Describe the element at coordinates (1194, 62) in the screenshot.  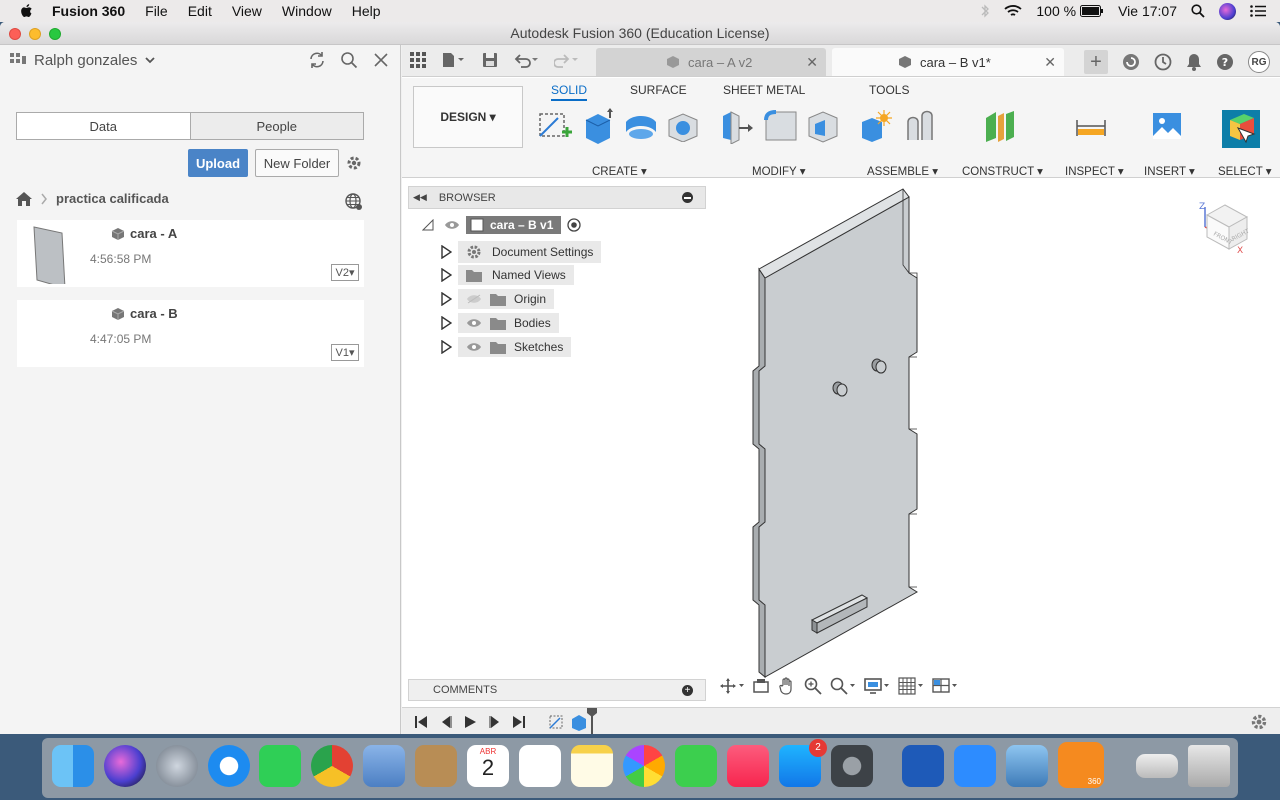
I see `notifications-bell-icon` at that location.